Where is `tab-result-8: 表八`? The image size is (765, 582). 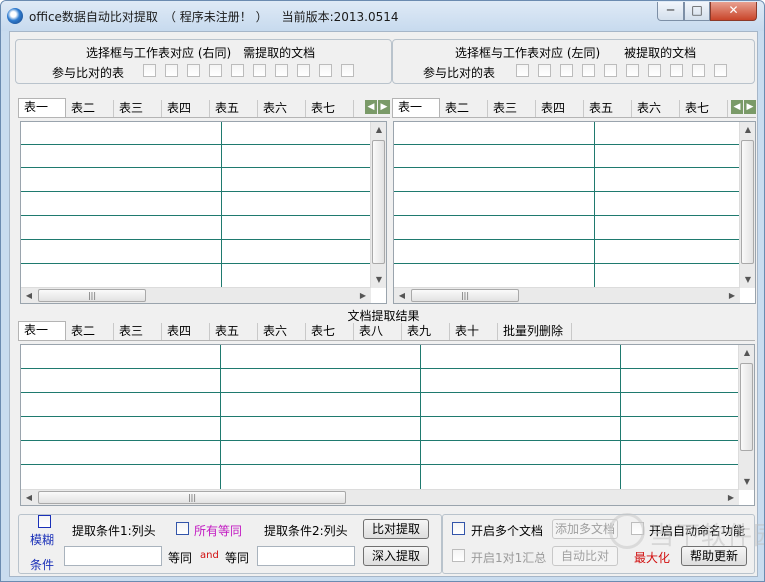 tab-result-8: 表八 is located at coordinates (378, 331).